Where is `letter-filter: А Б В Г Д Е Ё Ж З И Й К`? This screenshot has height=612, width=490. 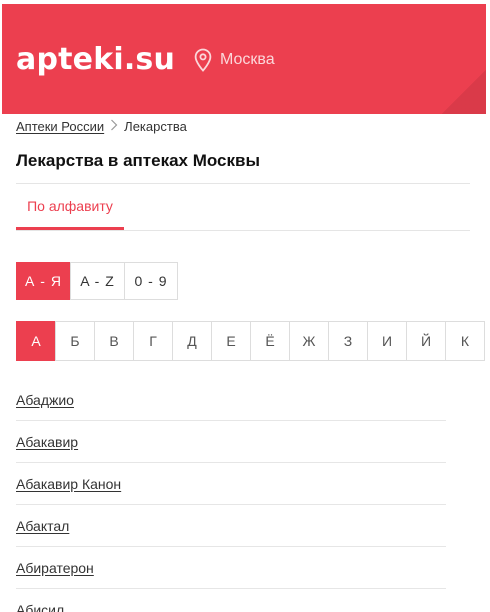
letter-filter: А Б В Г Д Е Ё Ж З И Й К is located at coordinates (250, 341).